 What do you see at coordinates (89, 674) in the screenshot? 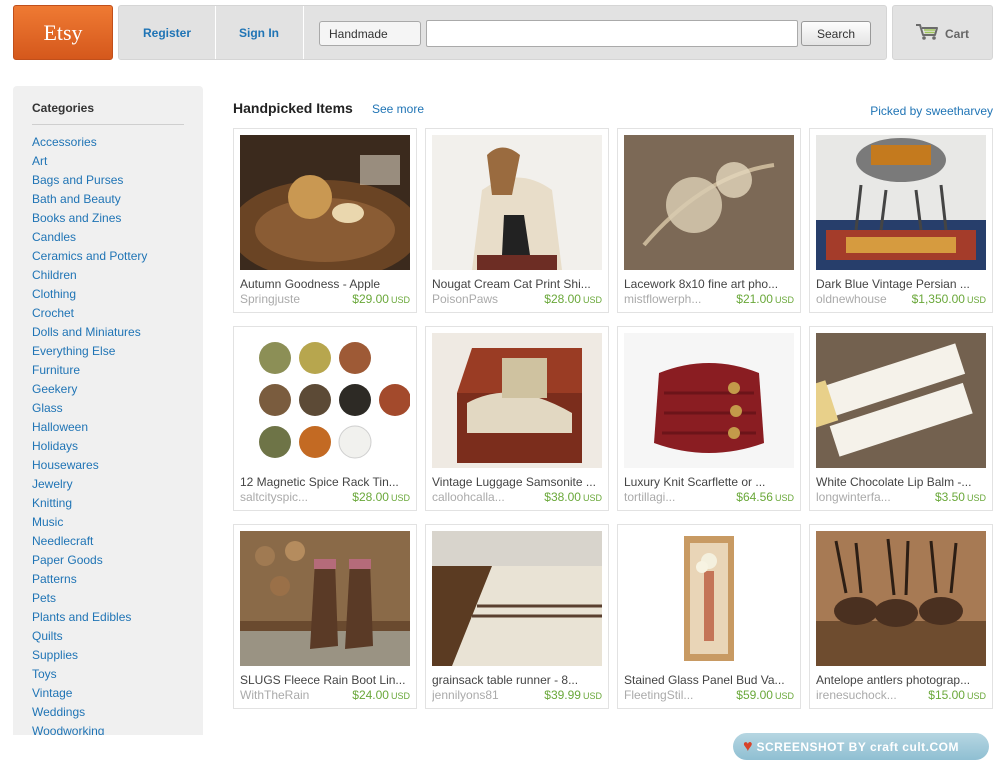
I see `category-link: Toys` at bounding box center [89, 674].